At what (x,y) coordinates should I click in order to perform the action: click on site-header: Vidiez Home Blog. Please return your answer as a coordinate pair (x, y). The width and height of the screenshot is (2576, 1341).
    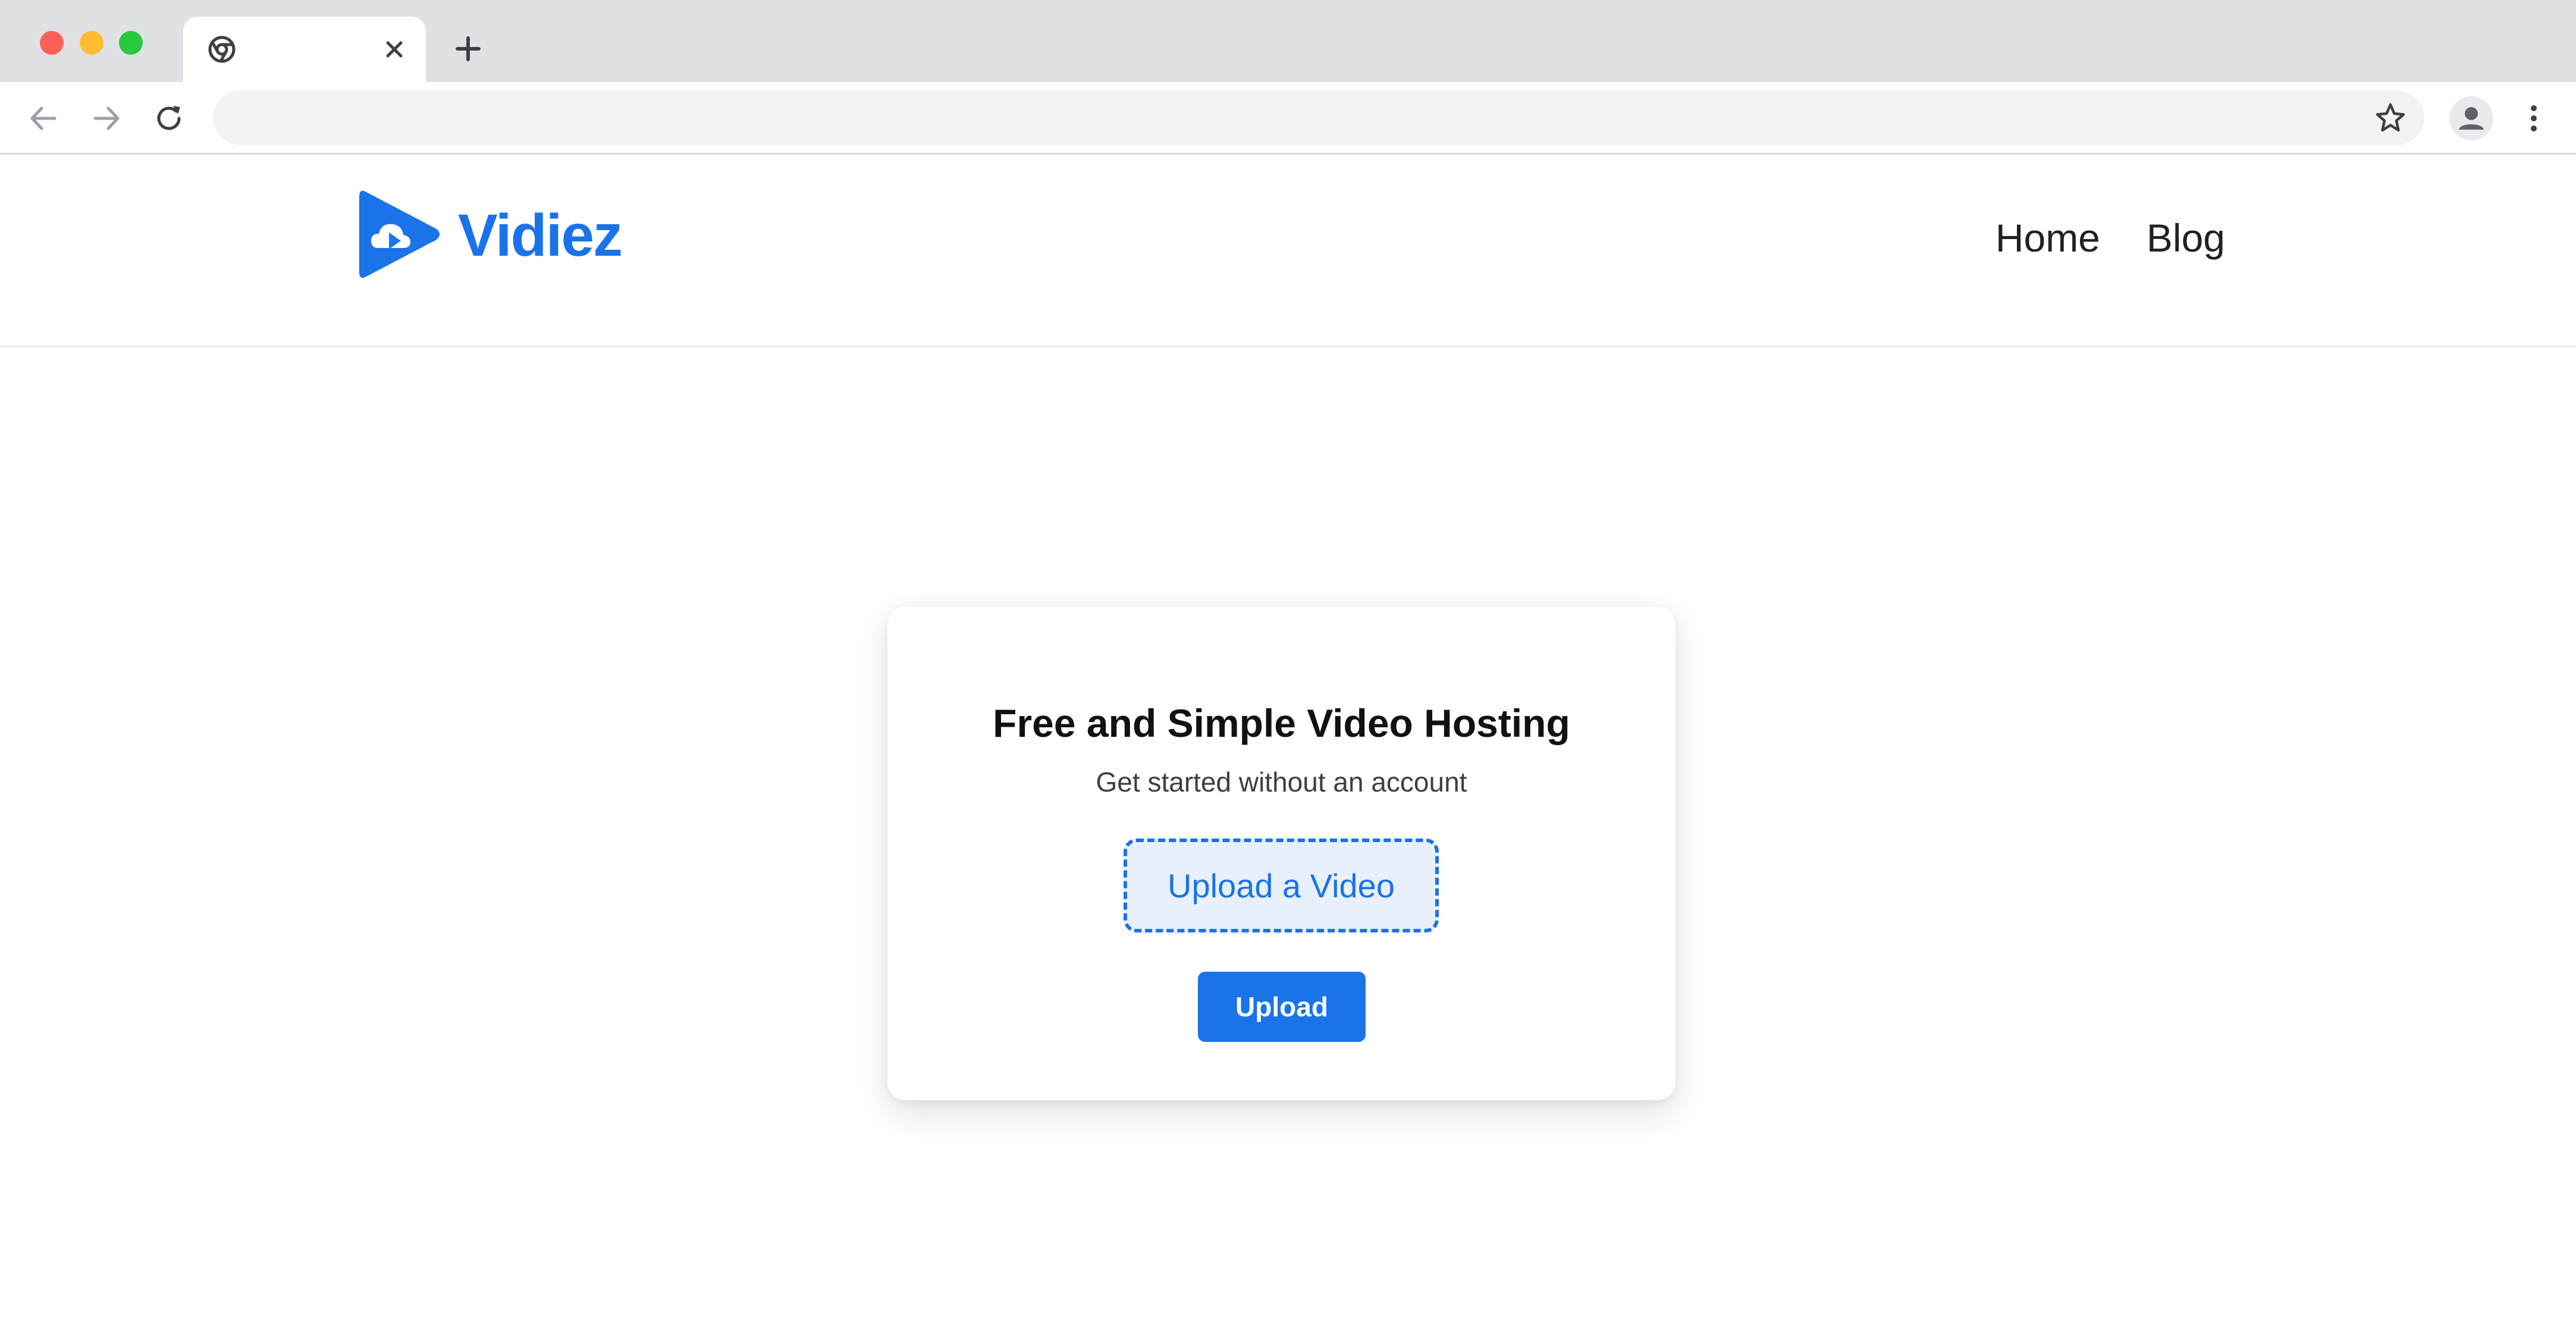
    Looking at the image, I should click on (1288, 251).